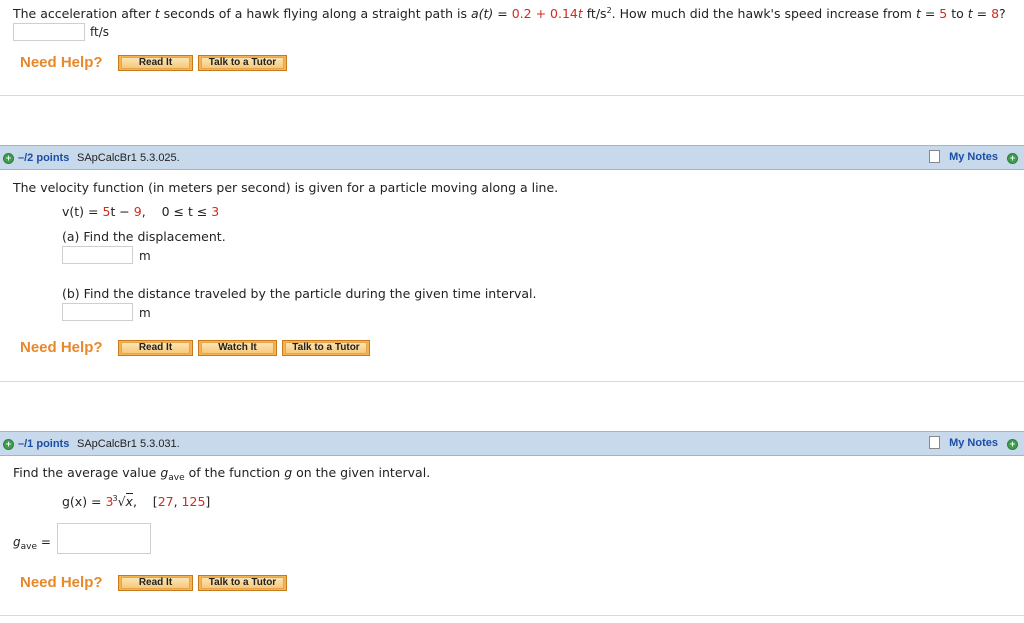 The height and width of the screenshot is (623, 1024). I want to click on q1-answer-unit: ft/s, so click(100, 32).